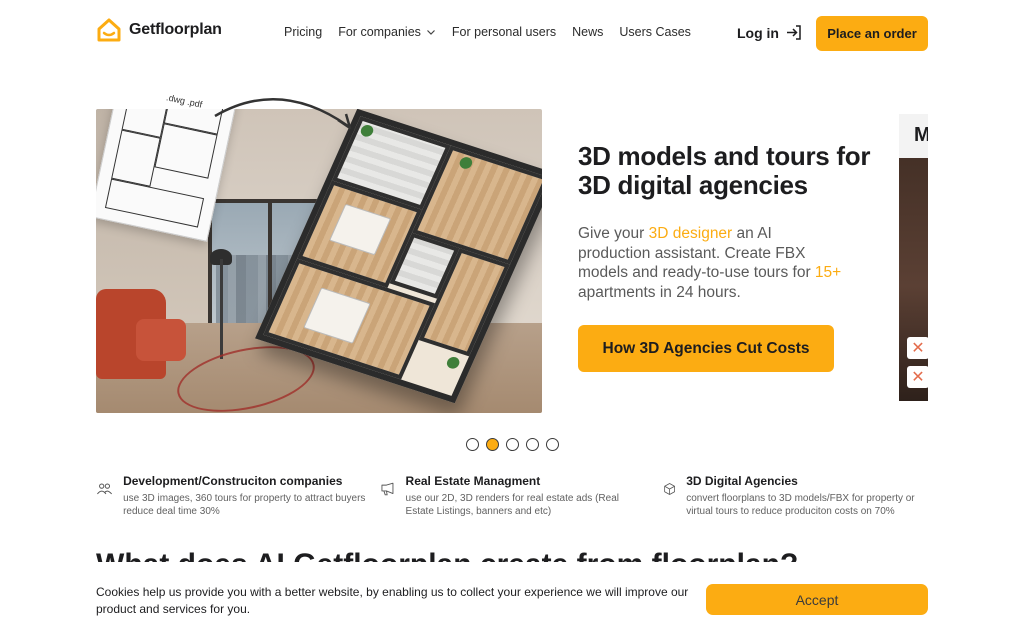  I want to click on nav-for-personal-users: For personal users, so click(504, 32).